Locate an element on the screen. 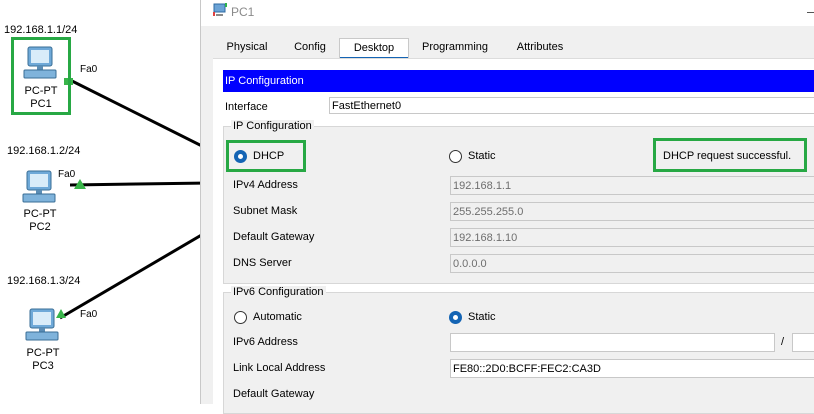 Image resolution: width=814 pixels, height=414 pixels. device-name-label: PC1 is located at coordinates (41, 104).